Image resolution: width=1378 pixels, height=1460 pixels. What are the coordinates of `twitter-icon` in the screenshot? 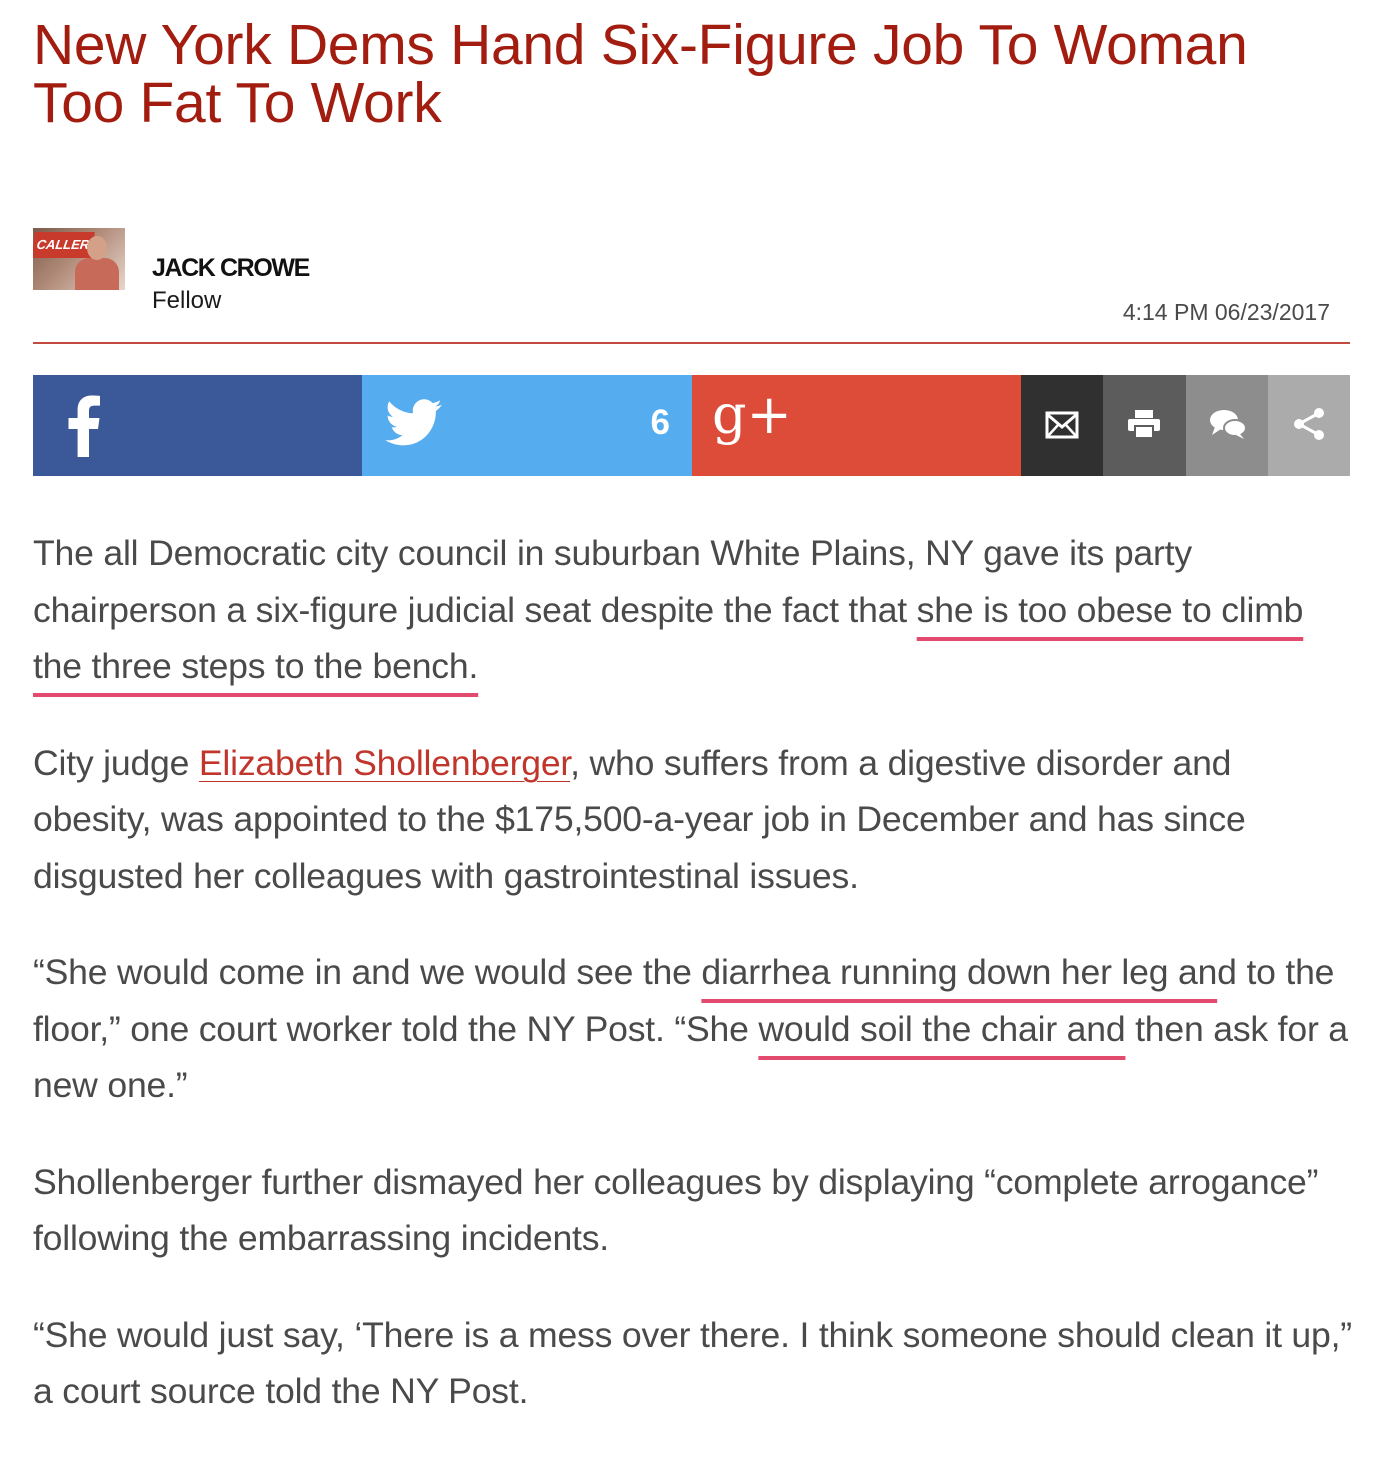 It's located at (414, 425).